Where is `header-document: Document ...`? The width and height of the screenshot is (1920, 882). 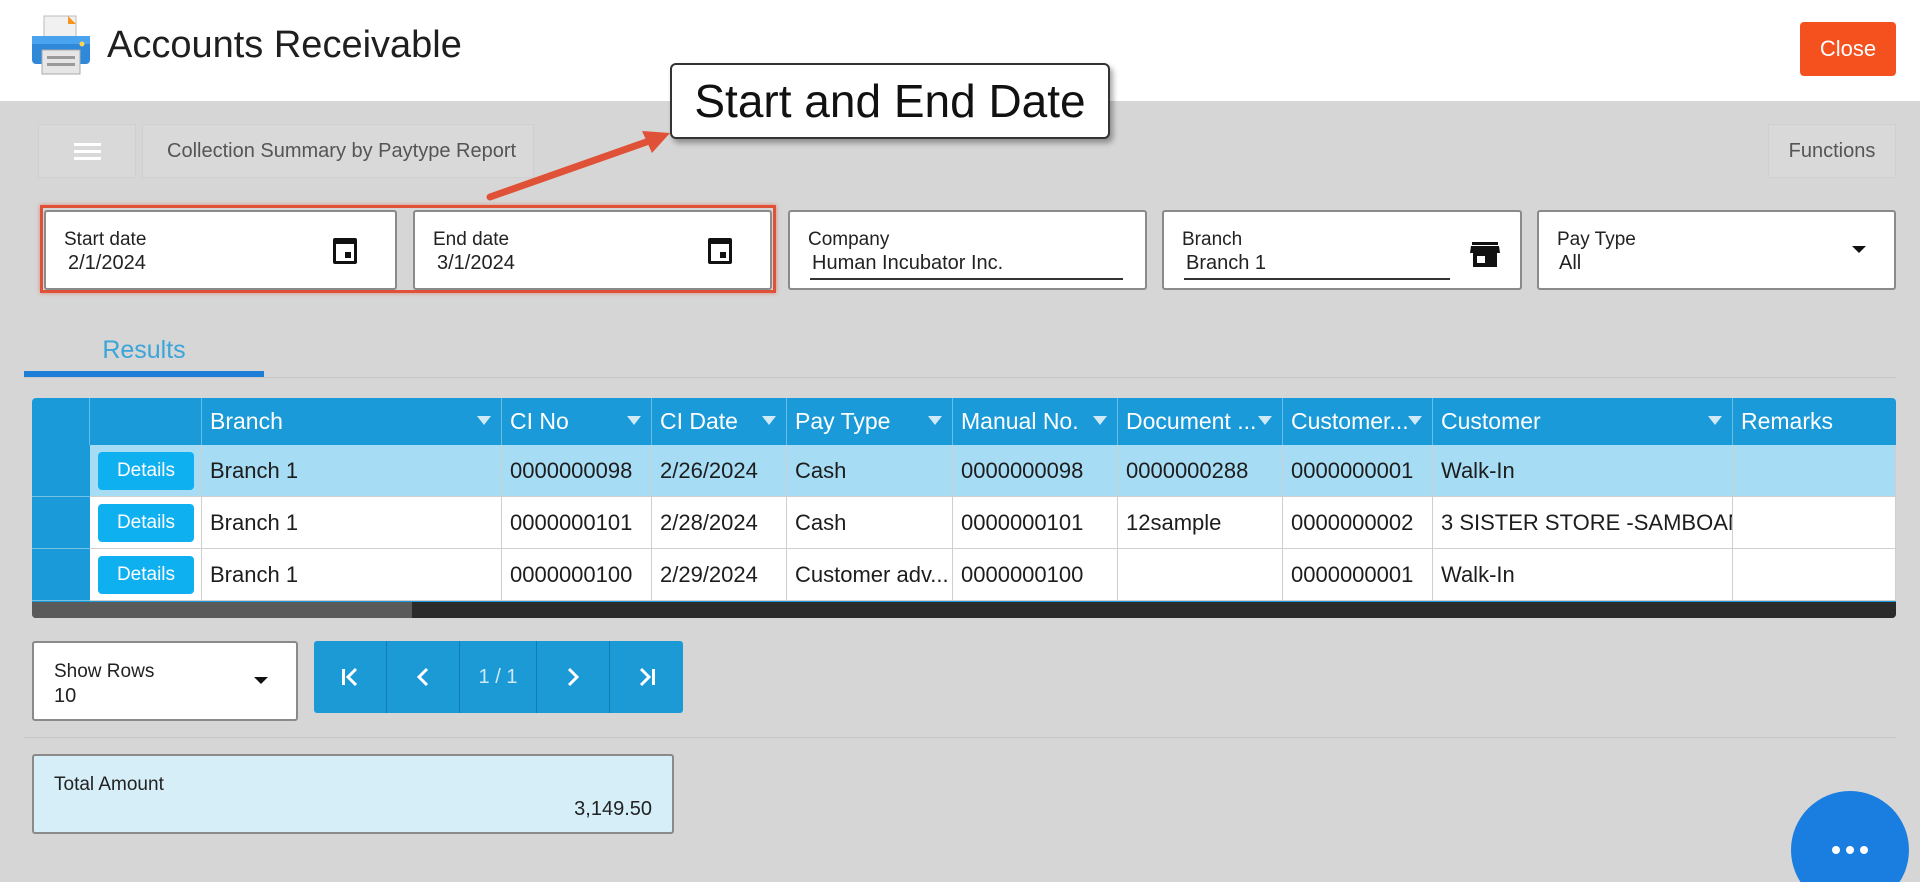 header-document: Document ... is located at coordinates (1200, 421).